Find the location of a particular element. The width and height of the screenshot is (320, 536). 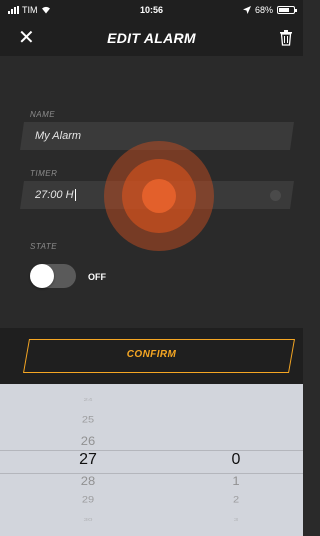

status-right: 68% is located at coordinates (269, 10).